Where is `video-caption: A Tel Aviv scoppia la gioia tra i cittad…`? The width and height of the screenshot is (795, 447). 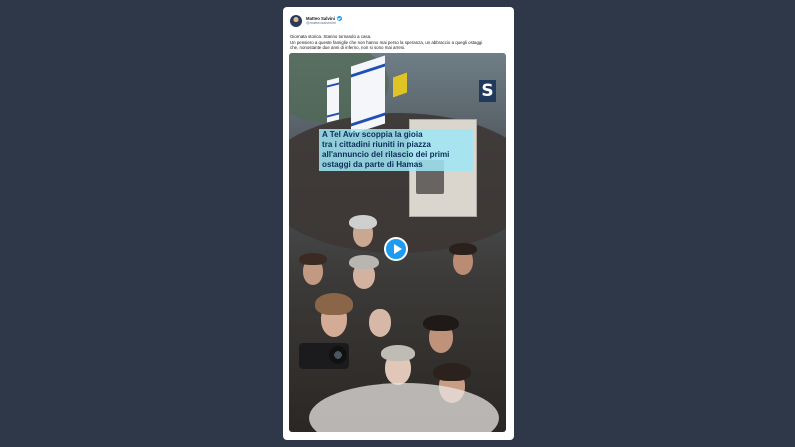
video-caption: A Tel Aviv scoppia la gioia tra i cittad… is located at coordinates (396, 150).